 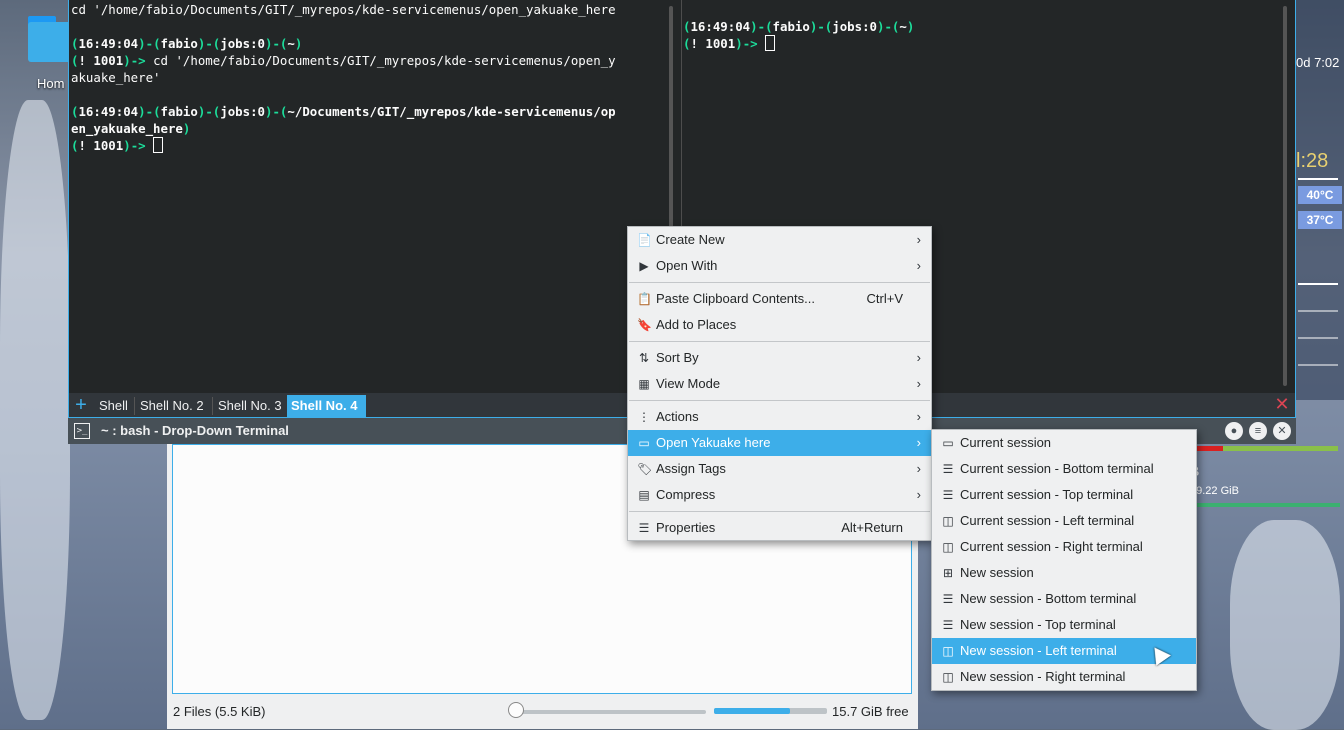 What do you see at coordinates (1064, 573) in the screenshot?
I see `submenu-item-new-session: ⊞ New session` at bounding box center [1064, 573].